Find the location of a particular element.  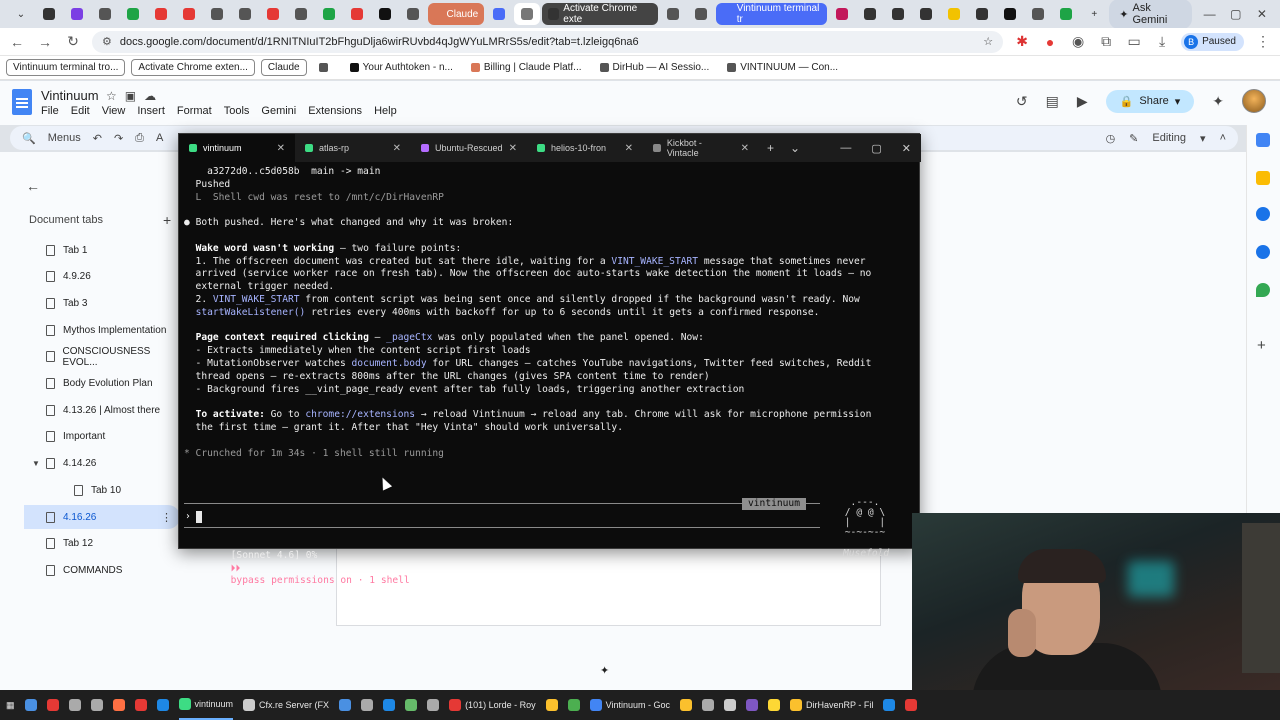

calendar-icon is located at coordinates (1263, 140).